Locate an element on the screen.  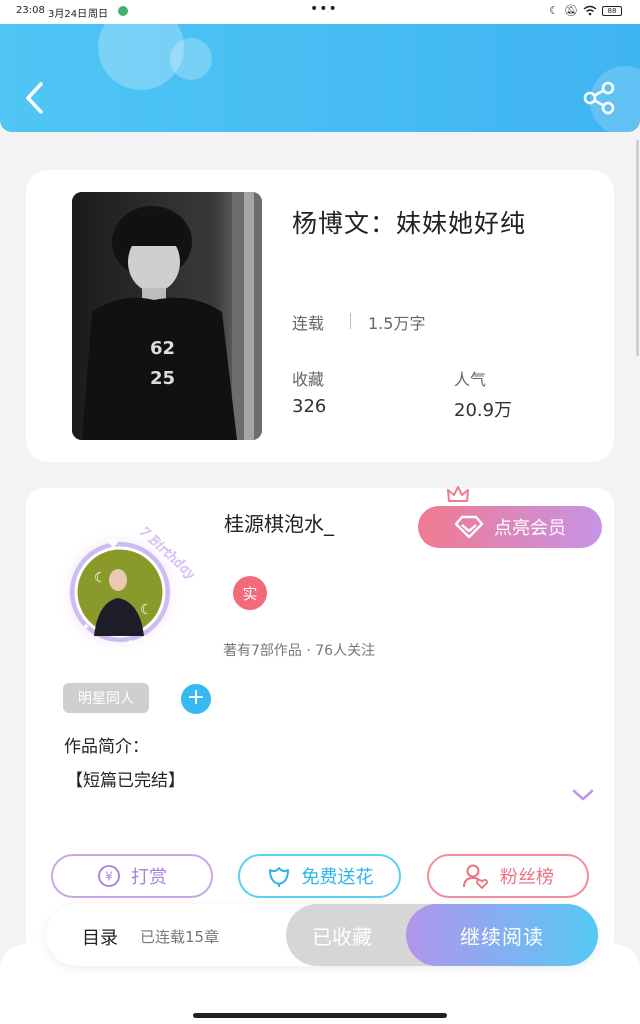
fans-ranking-button: 粉丝榜 is located at coordinates (508, 876).